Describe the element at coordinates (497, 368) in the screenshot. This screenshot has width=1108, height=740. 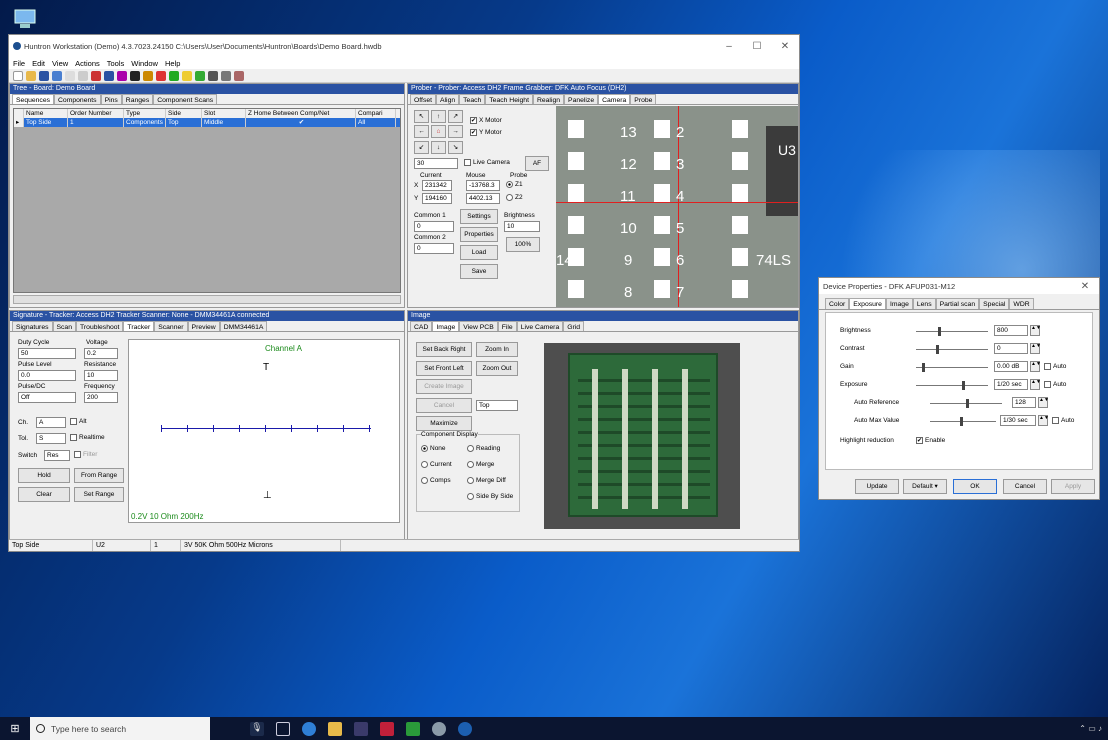
I see `zoom-out-button: Zoom Out` at that location.